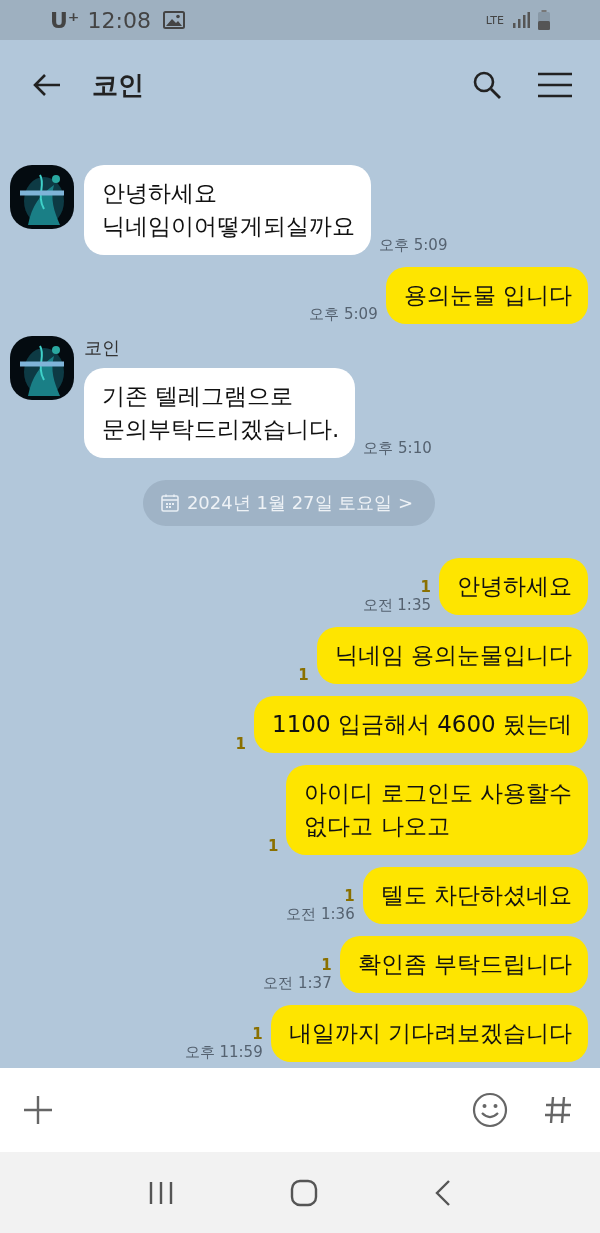  What do you see at coordinates (463, 964) in the screenshot?
I see `message-bubble: 확인좀 부탁드립니다` at bounding box center [463, 964].